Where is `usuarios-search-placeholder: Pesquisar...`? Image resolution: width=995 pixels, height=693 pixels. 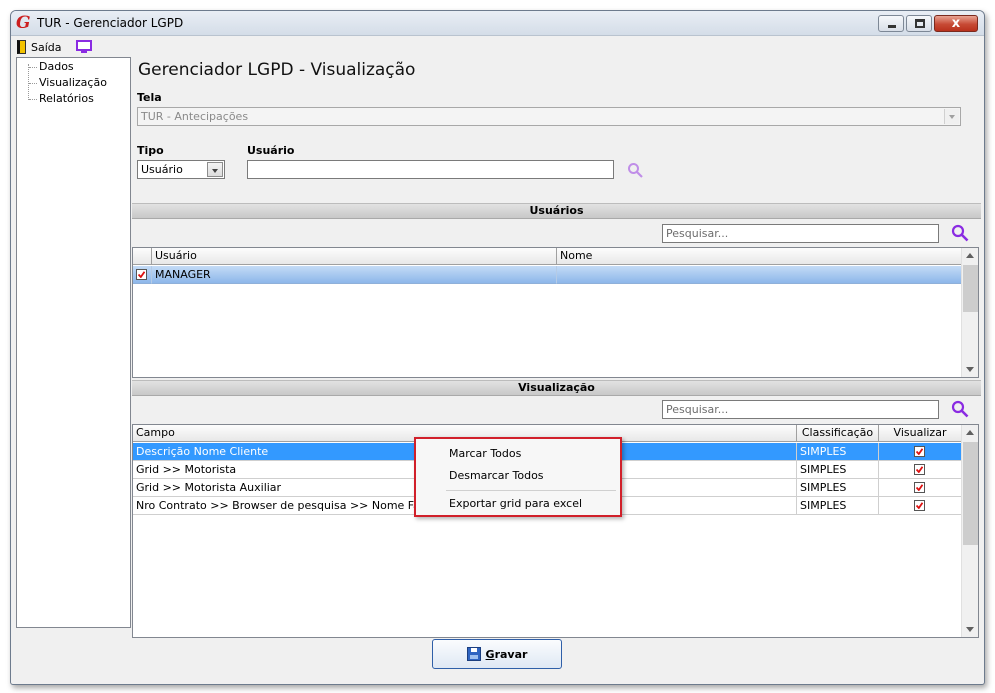
usuarios-search-placeholder: Pesquisar... is located at coordinates (697, 233).